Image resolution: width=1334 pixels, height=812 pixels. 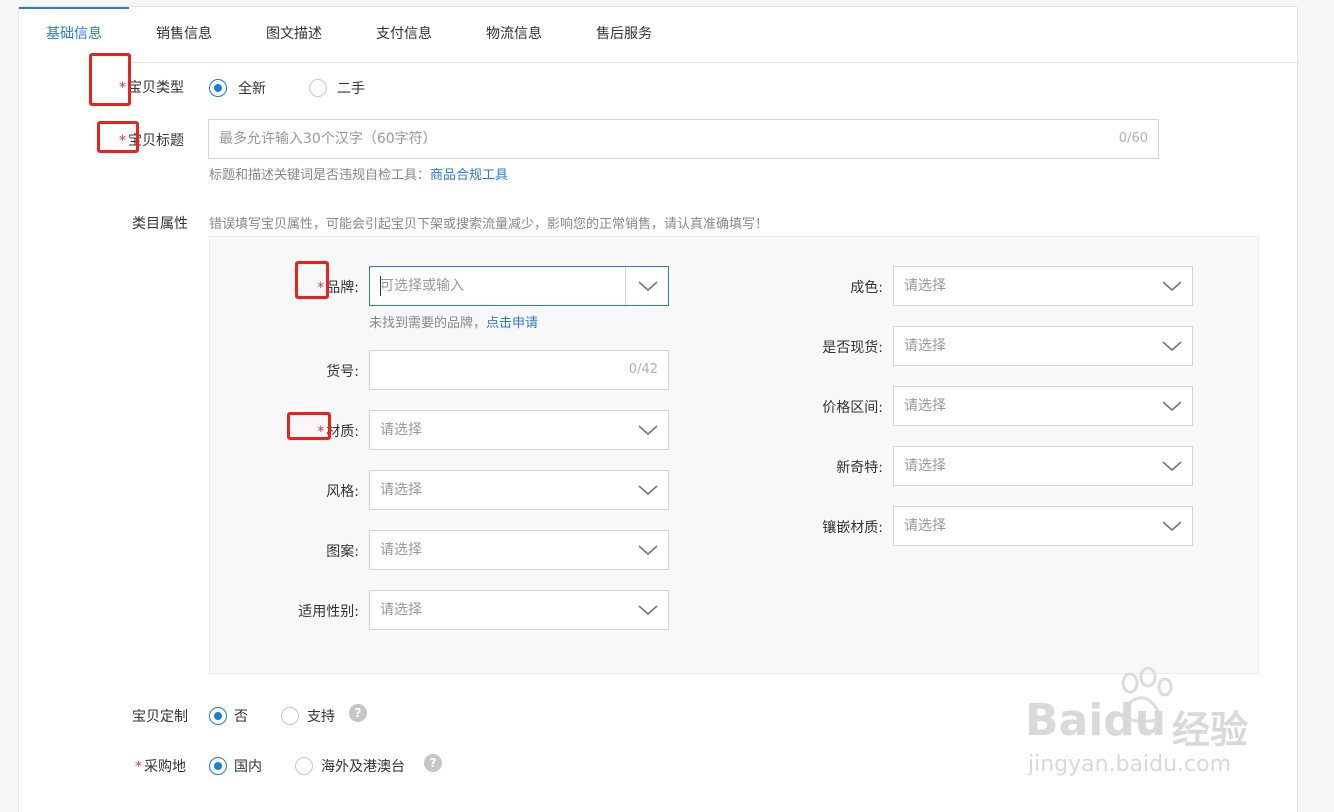 What do you see at coordinates (218, 716) in the screenshot?
I see `custom-no-radio` at bounding box center [218, 716].